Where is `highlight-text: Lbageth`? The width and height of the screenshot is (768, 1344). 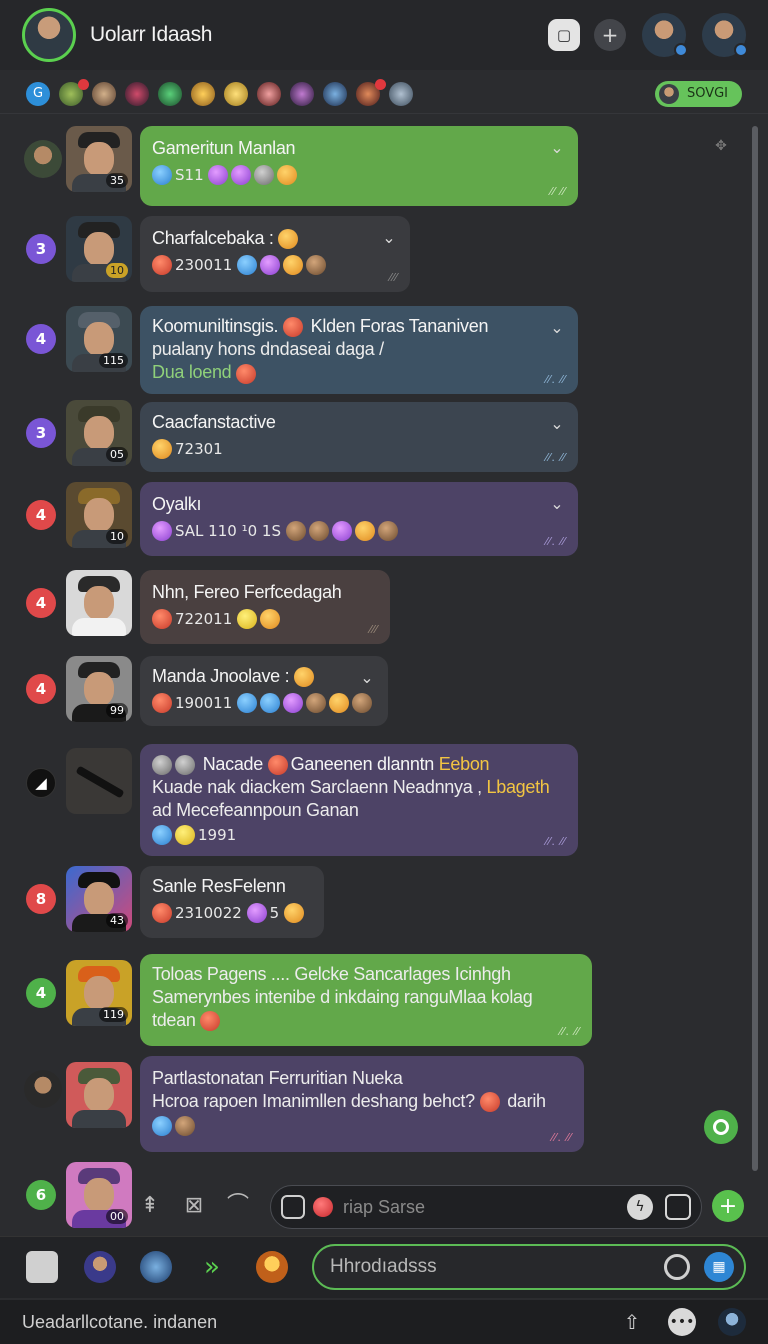
highlight-text: Lbageth is located at coordinates (518, 787).